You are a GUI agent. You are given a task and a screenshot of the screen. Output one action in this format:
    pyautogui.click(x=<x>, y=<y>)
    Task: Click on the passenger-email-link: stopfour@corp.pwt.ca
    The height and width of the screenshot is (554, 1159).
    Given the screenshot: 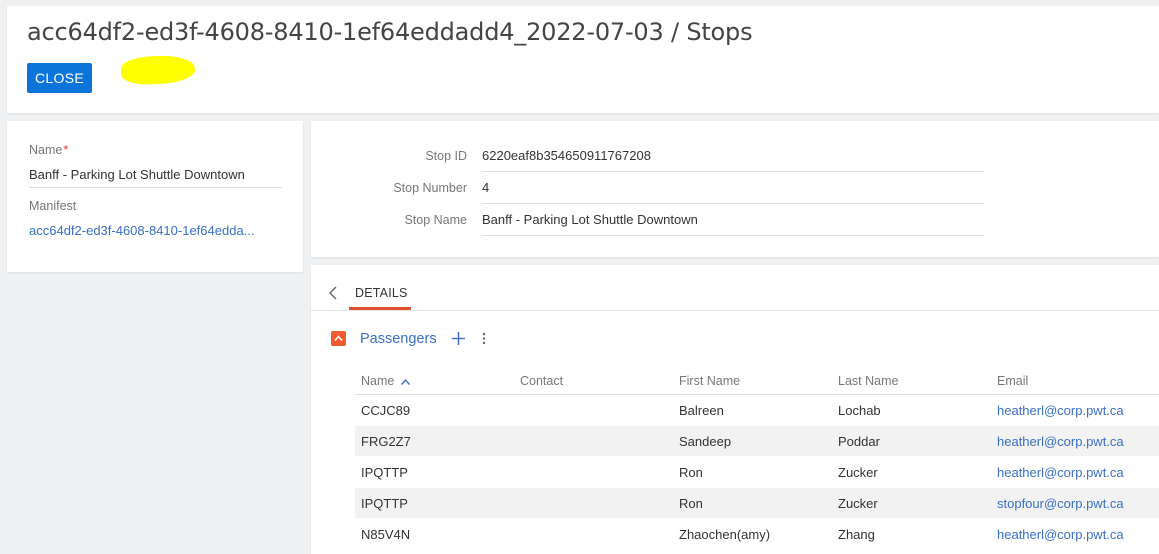 What is the action you would take?
    pyautogui.click(x=1060, y=503)
    